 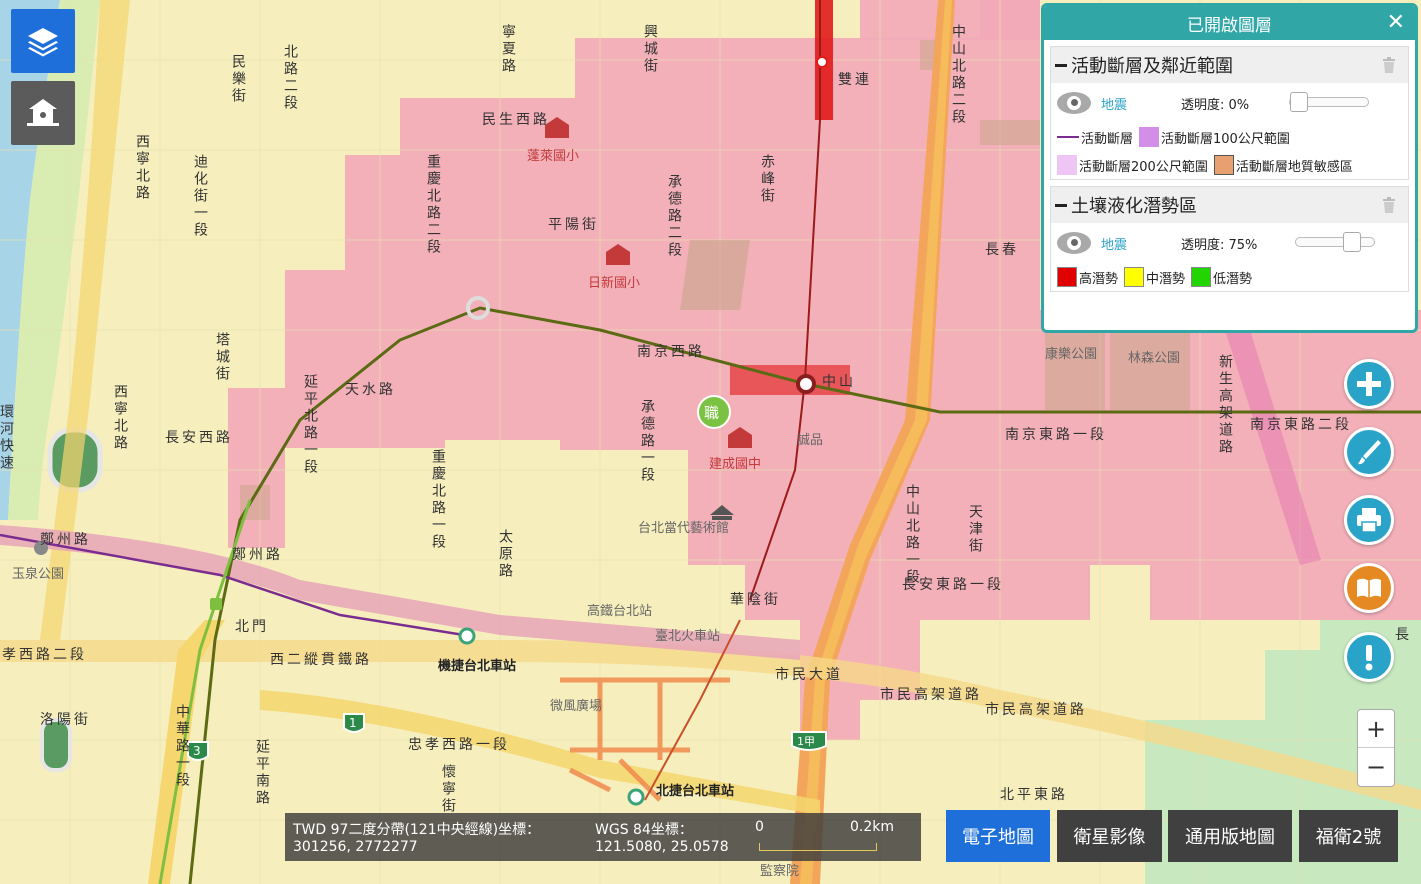 I want to click on layer-block-liquefaction: 土壤液化潛勢區 地震 透明度: 75% 高潛勢 中潛勢 低潛勢, so click(x=1229, y=239).